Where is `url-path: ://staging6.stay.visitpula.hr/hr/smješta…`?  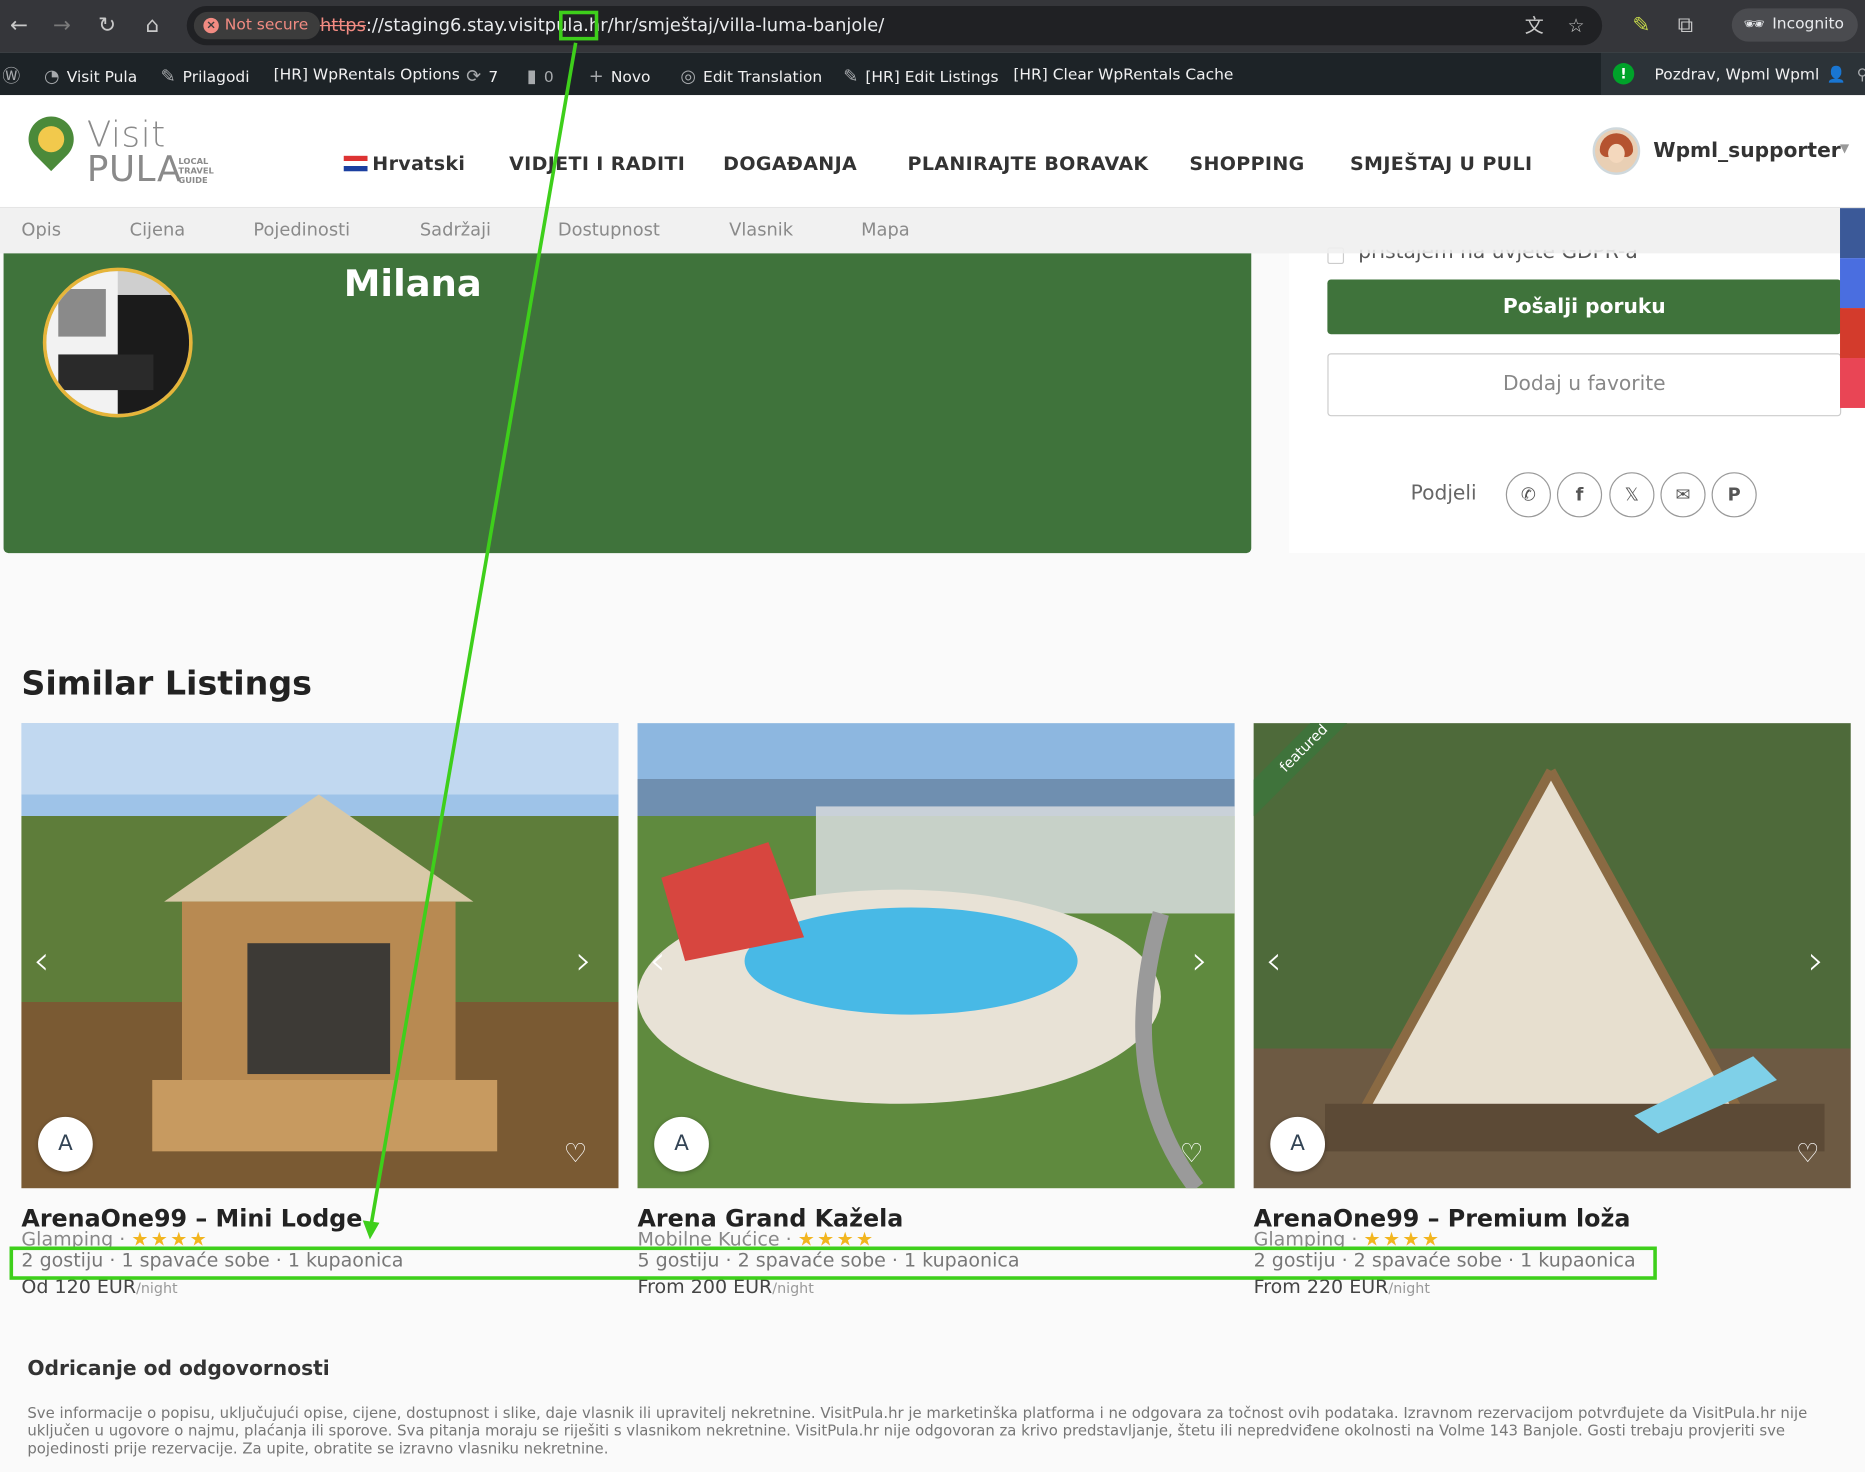
url-path: ://staging6.stay.visitpula.hr/hr/smješta… is located at coordinates (625, 25).